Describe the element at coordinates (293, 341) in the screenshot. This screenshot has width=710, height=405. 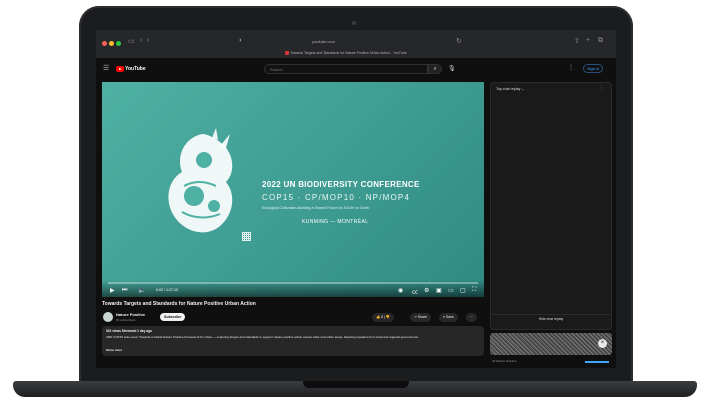
I see `description-box` at that location.